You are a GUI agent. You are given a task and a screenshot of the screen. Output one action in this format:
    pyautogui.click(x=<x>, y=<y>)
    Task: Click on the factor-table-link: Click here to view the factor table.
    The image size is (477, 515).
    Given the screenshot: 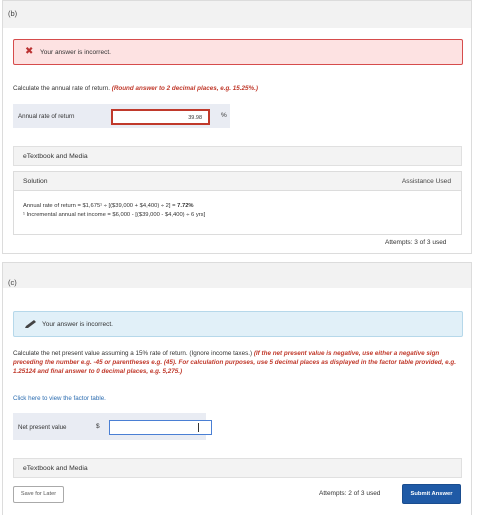 What is the action you would take?
    pyautogui.click(x=59, y=398)
    